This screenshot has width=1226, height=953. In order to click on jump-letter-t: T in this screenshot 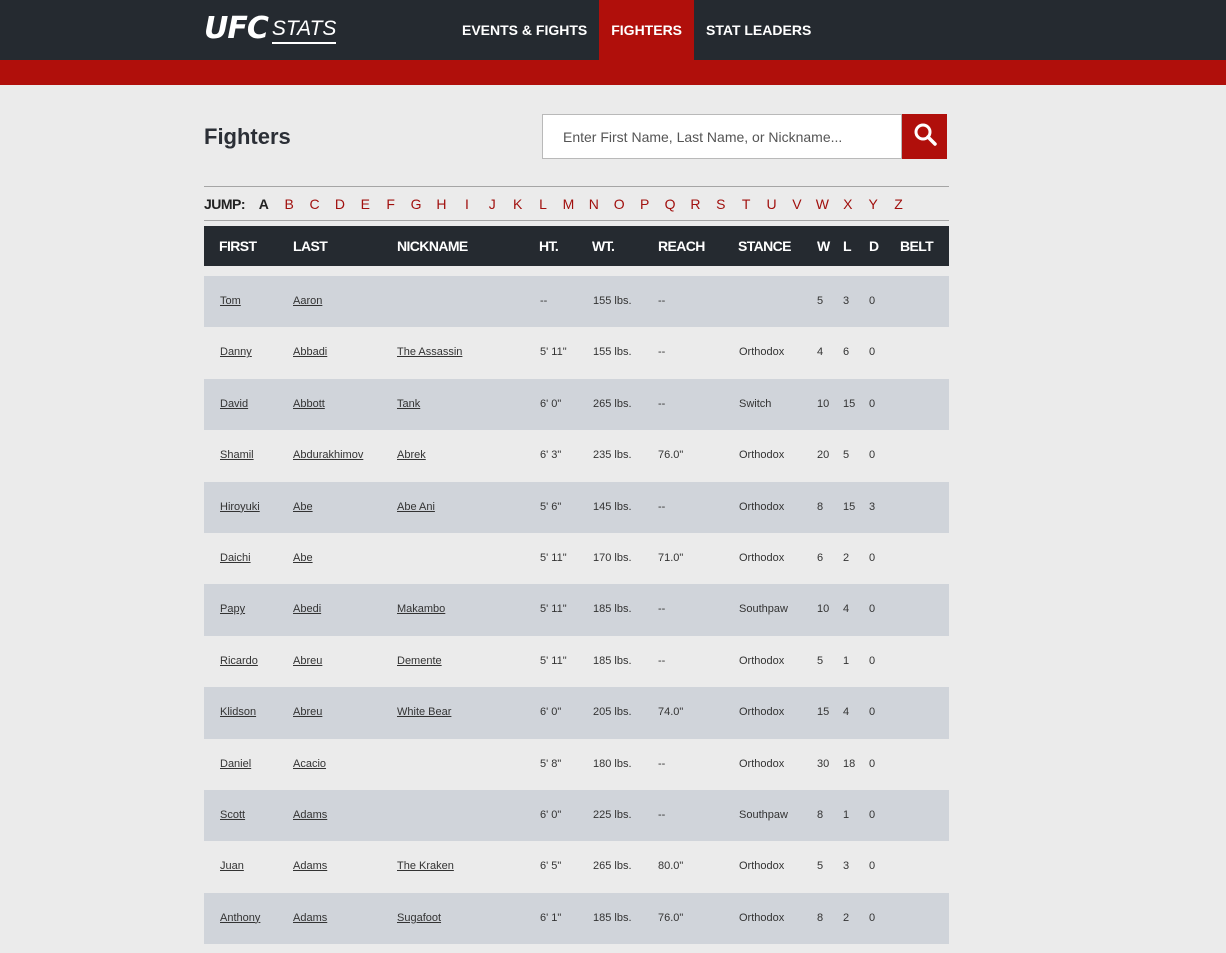, I will do `click(745, 204)`.